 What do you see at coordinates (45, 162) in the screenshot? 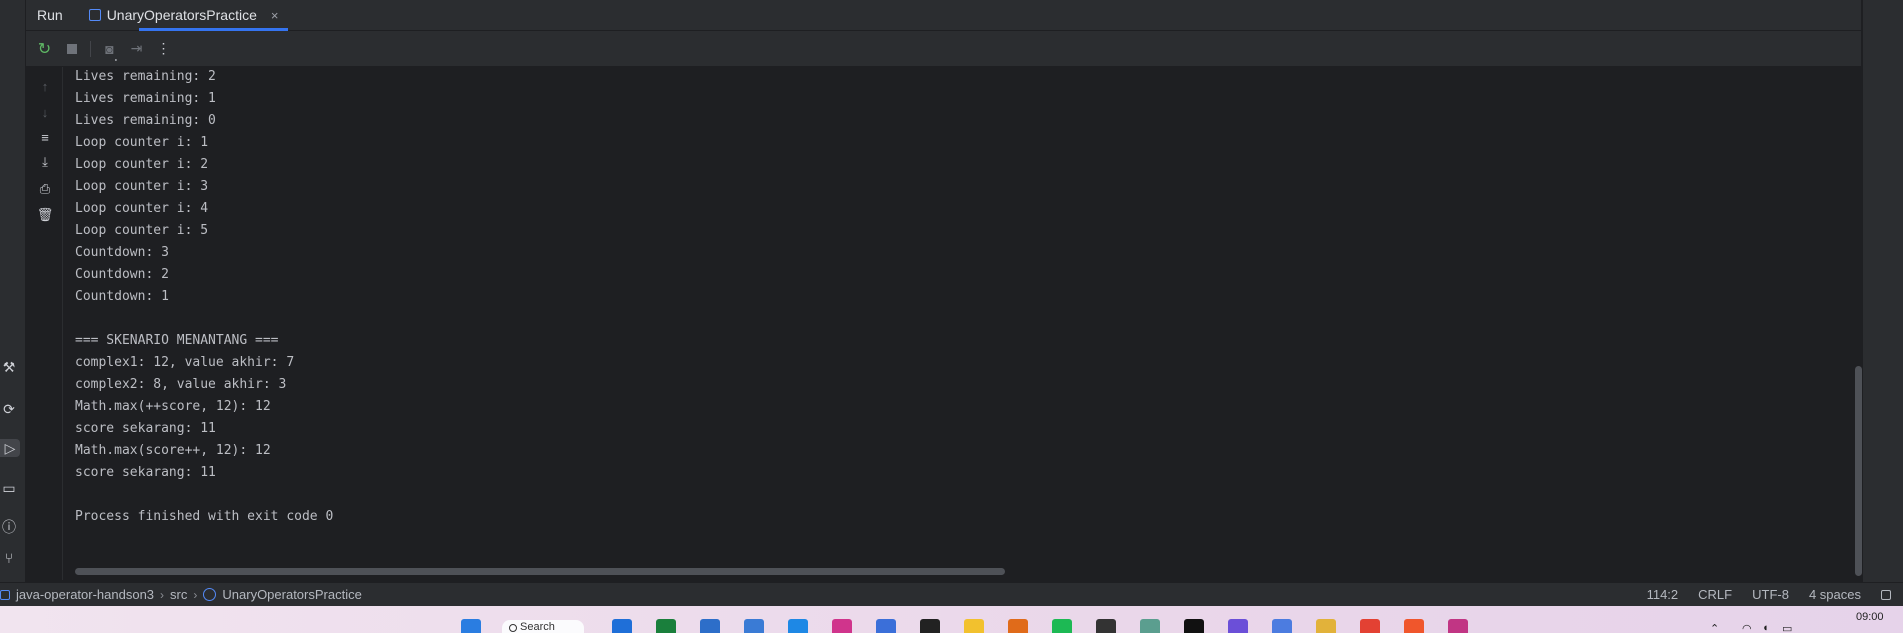
I see `scroll-to-end-icon: ⤓` at bounding box center [45, 162].